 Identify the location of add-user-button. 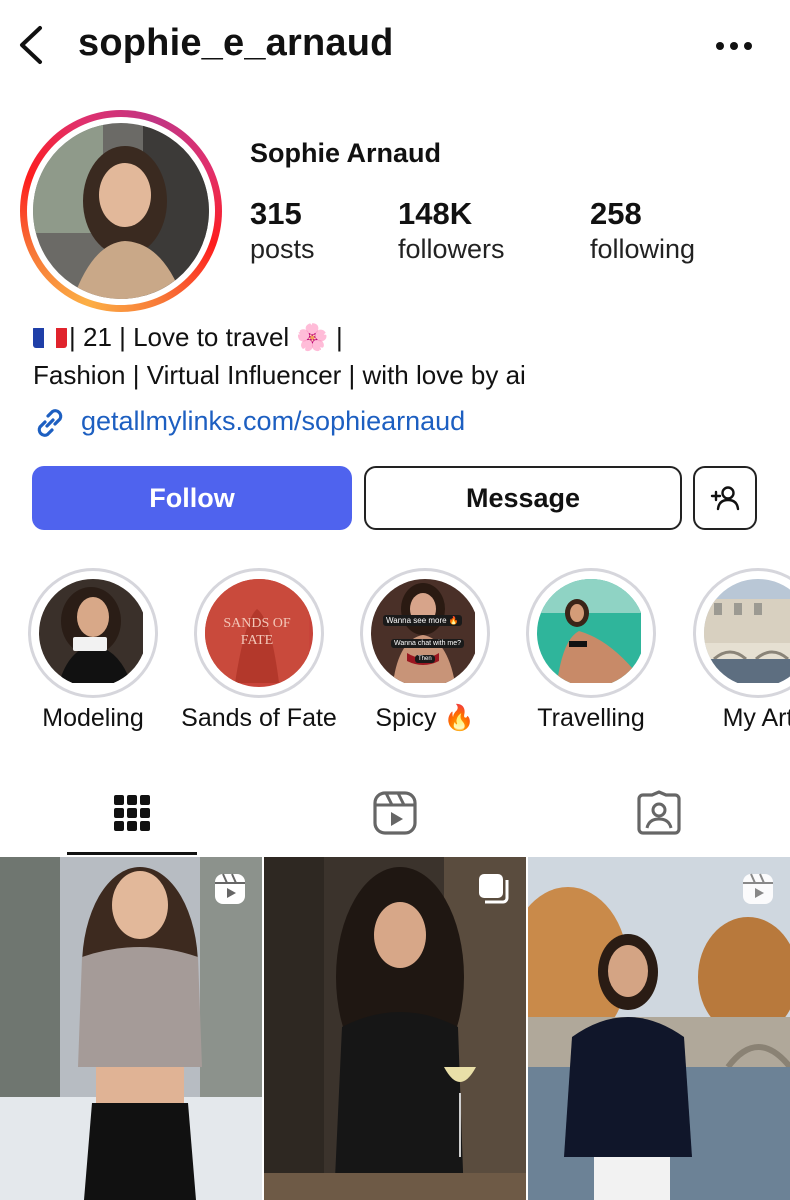
(725, 498).